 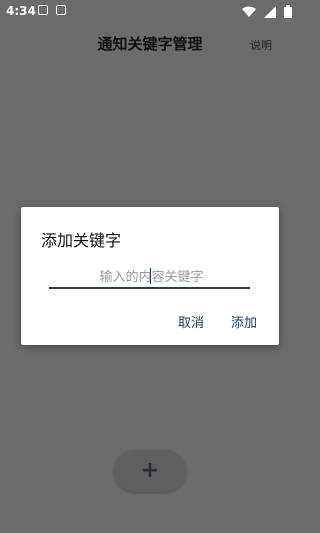 What do you see at coordinates (191, 321) in the screenshot?
I see `cancel-button: 取消` at bounding box center [191, 321].